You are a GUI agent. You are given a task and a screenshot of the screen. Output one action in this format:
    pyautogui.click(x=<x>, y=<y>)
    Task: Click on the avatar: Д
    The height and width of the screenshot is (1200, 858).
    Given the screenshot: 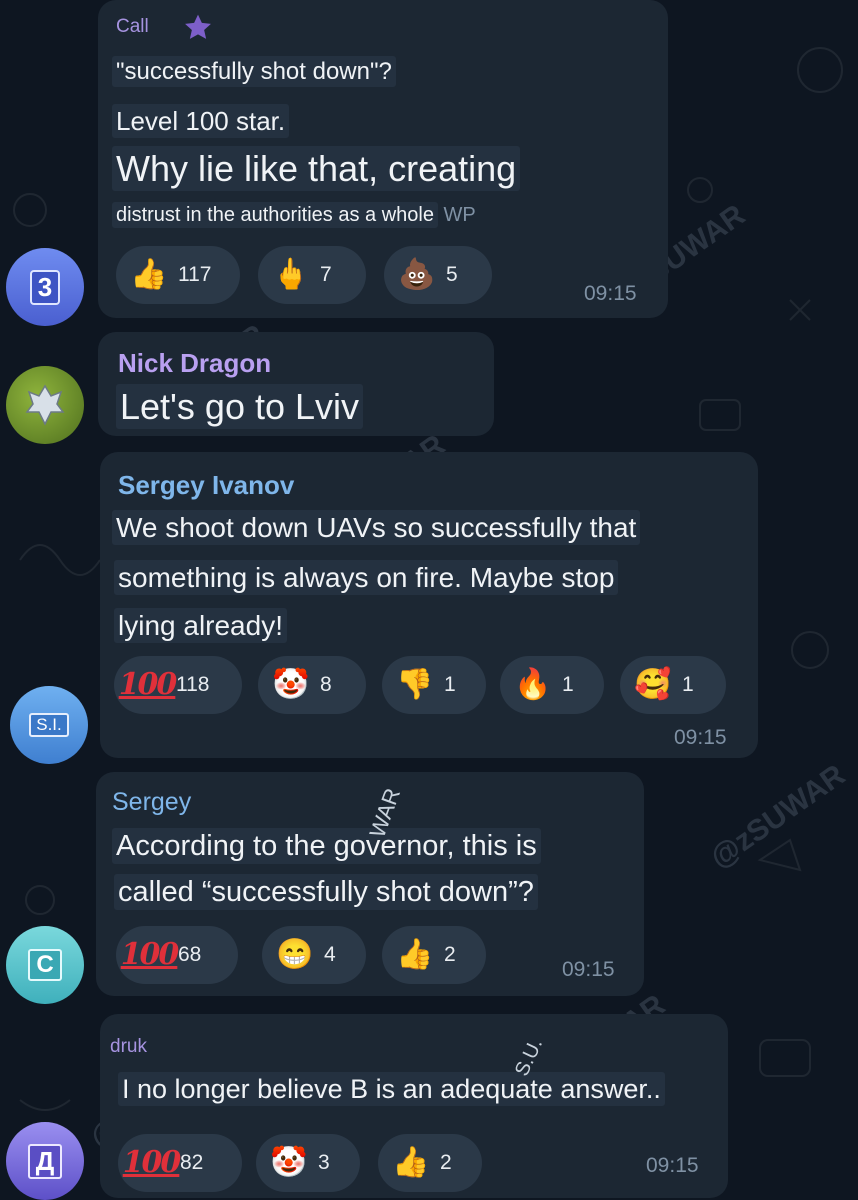 What is the action you would take?
    pyautogui.click(x=45, y=1161)
    